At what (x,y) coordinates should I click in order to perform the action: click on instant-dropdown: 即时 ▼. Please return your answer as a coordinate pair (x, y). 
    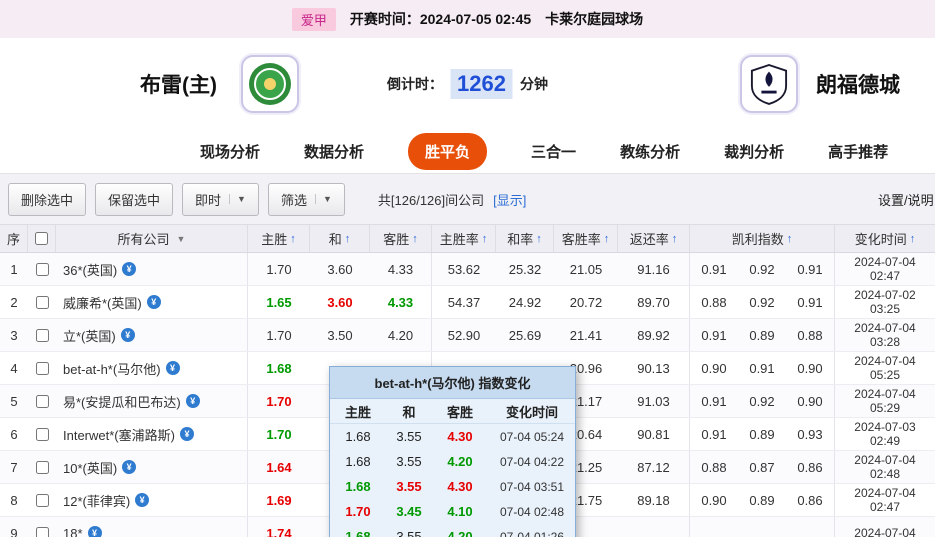
    Looking at the image, I should click on (220, 199).